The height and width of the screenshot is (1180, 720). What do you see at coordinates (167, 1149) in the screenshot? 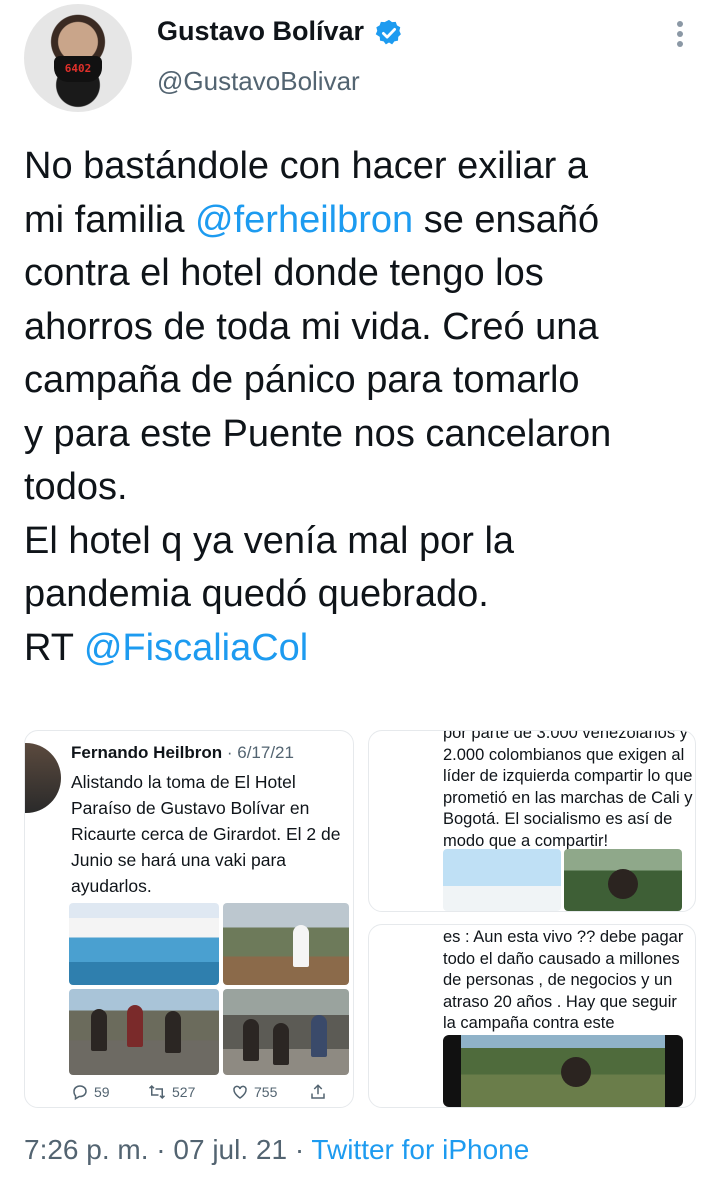
I see `tweet-timestamp: 7:26 p. m. · 07 jul. 21 ·` at bounding box center [167, 1149].